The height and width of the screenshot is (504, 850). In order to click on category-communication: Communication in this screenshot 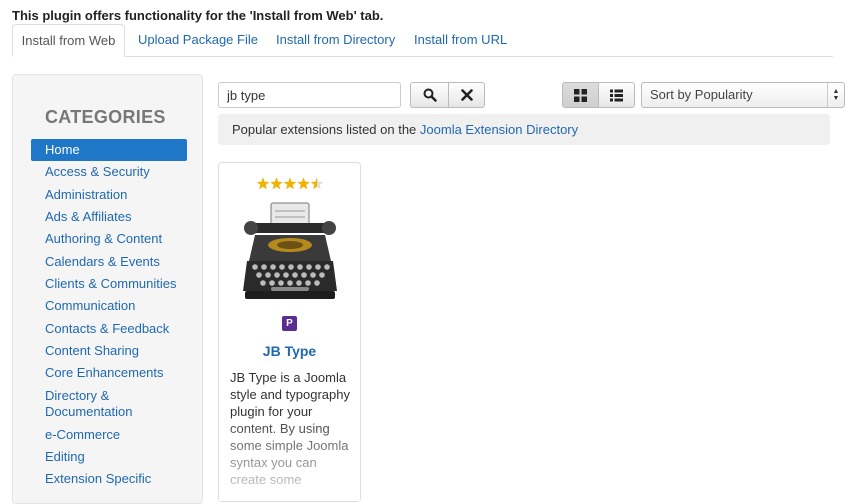, I will do `click(109, 306)`.